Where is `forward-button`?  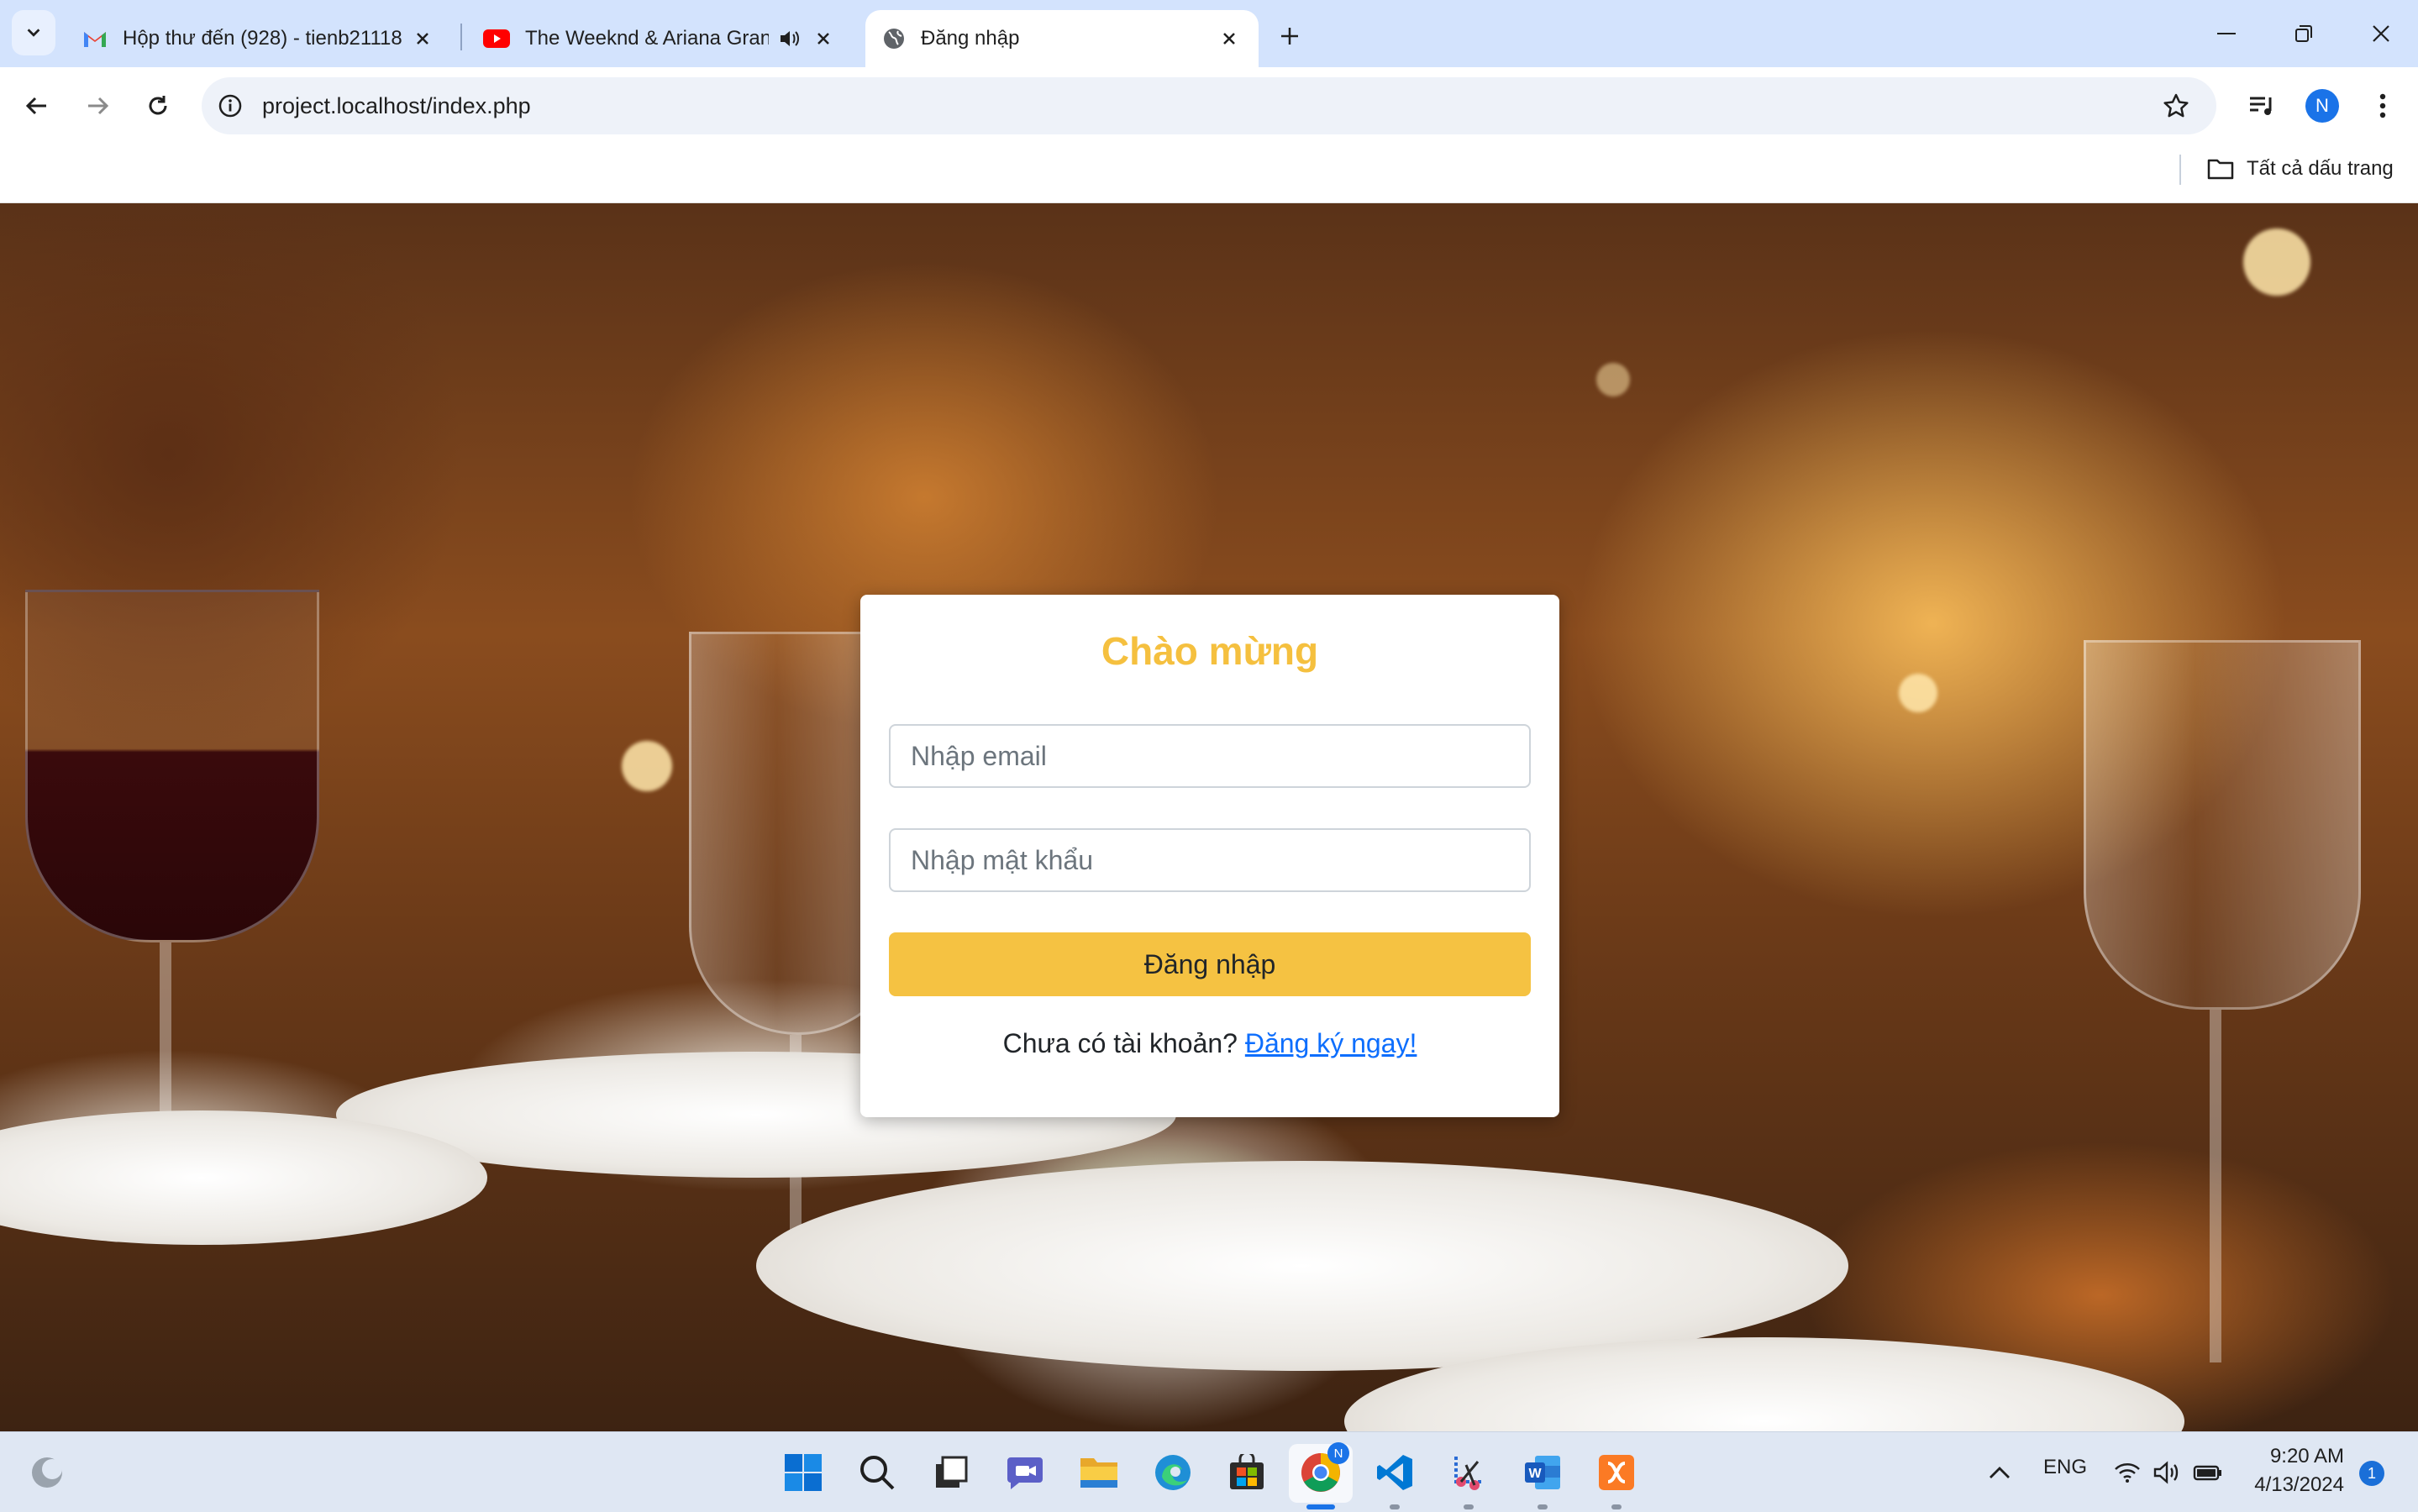 forward-button is located at coordinates (97, 106).